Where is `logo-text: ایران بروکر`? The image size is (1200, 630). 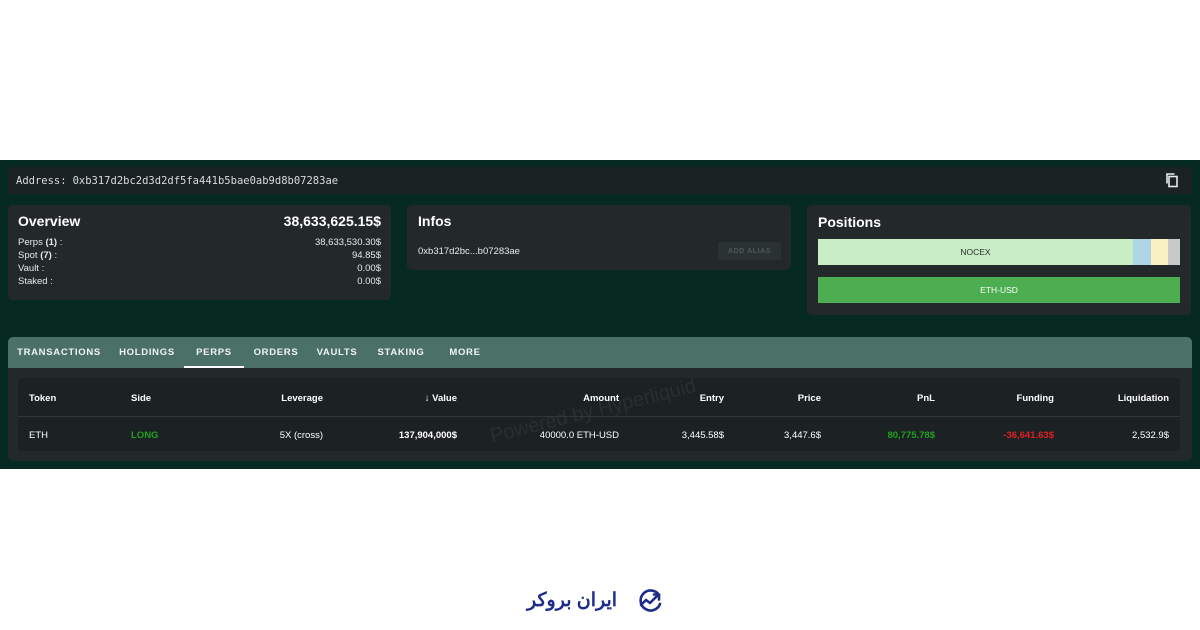 logo-text: ایران بروکر is located at coordinates (572, 600).